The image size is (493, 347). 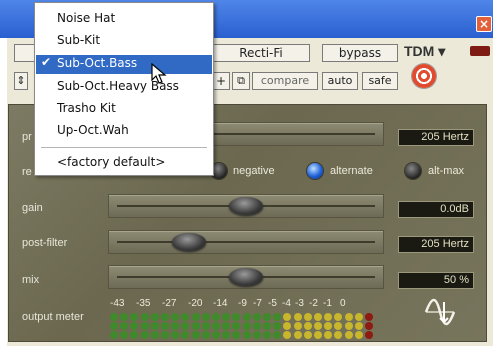 I want to click on meter-tick-label: -1, so click(x=327, y=303).